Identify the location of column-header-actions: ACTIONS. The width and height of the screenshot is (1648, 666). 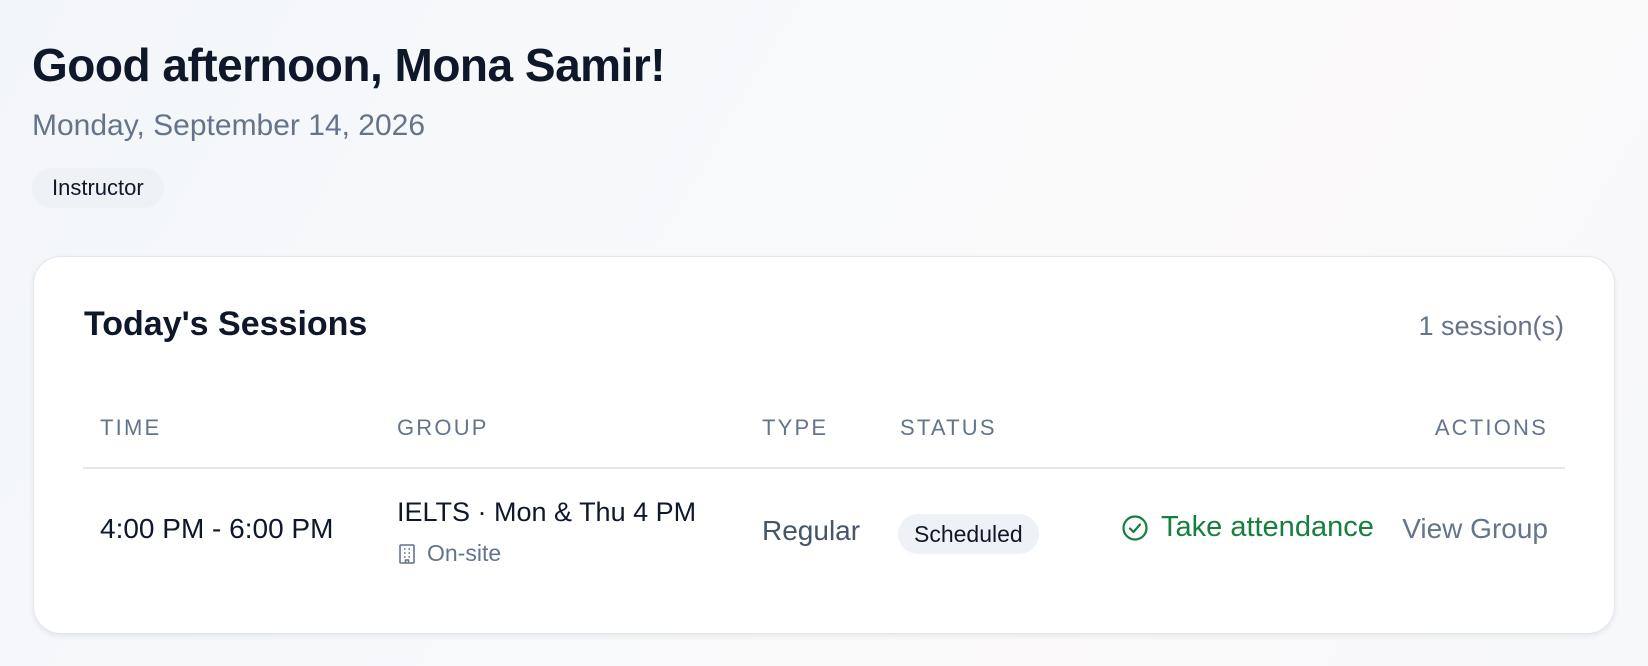
(1491, 427).